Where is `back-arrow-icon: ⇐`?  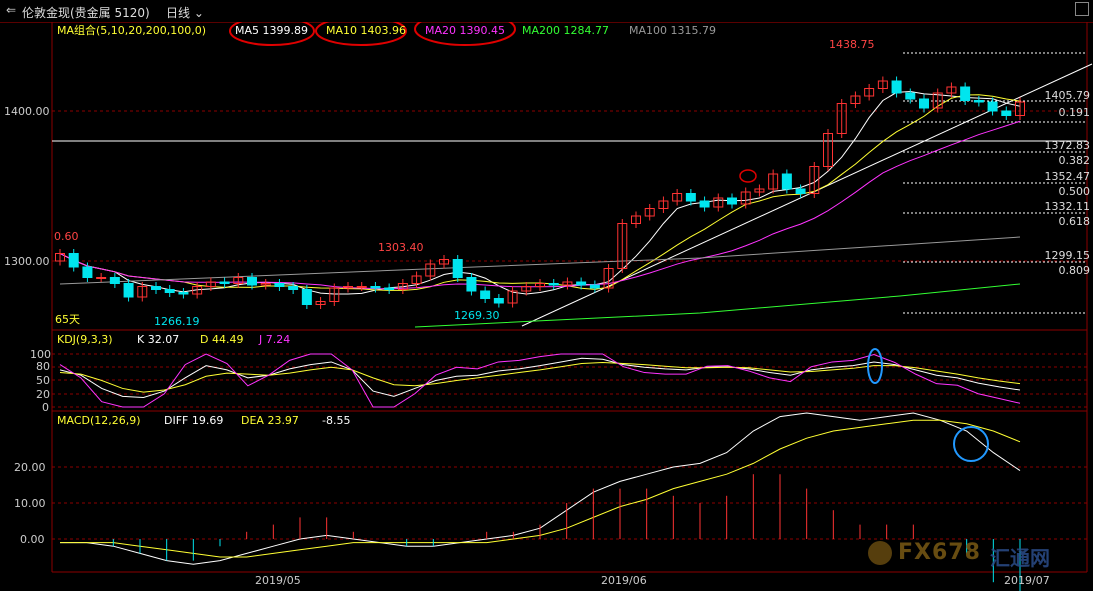
back-arrow-icon: ⇐ is located at coordinates (11, 10).